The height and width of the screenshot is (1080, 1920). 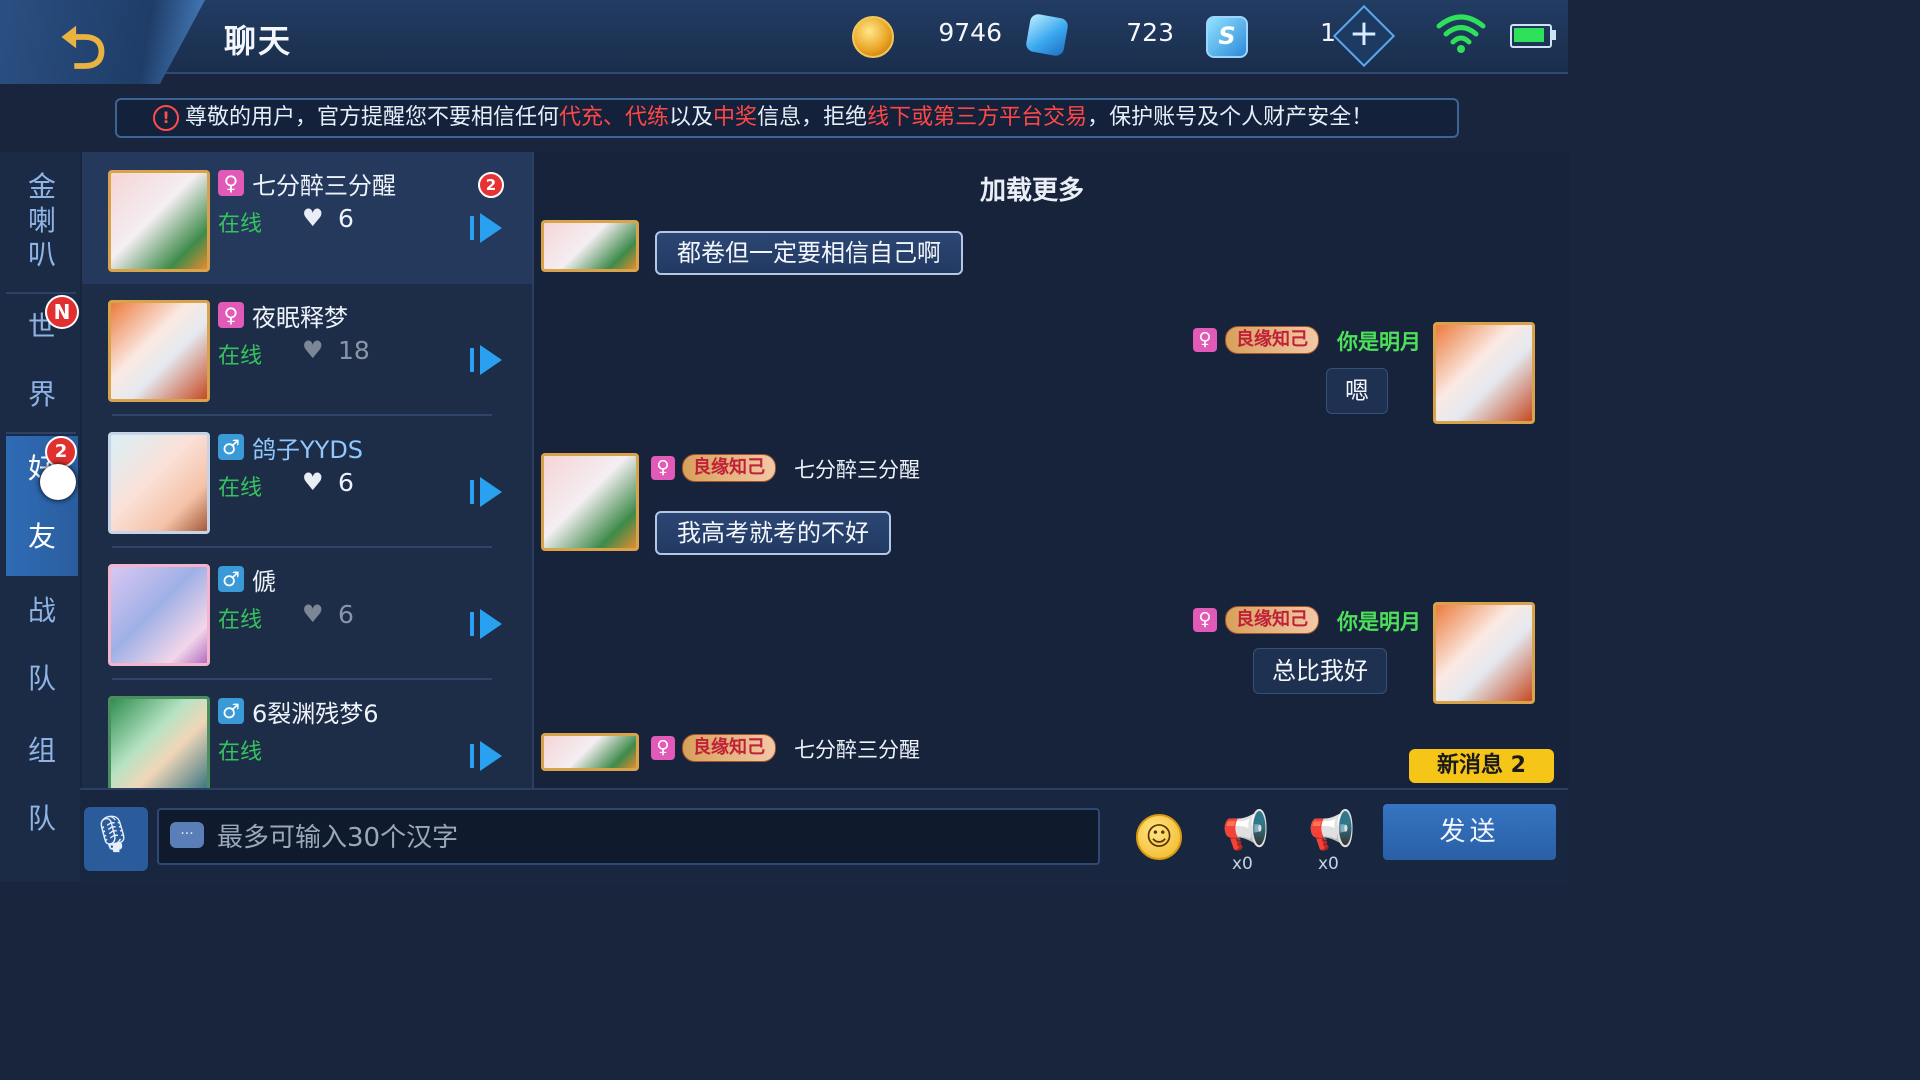 I want to click on intimacy-value: 18, so click(x=354, y=350).